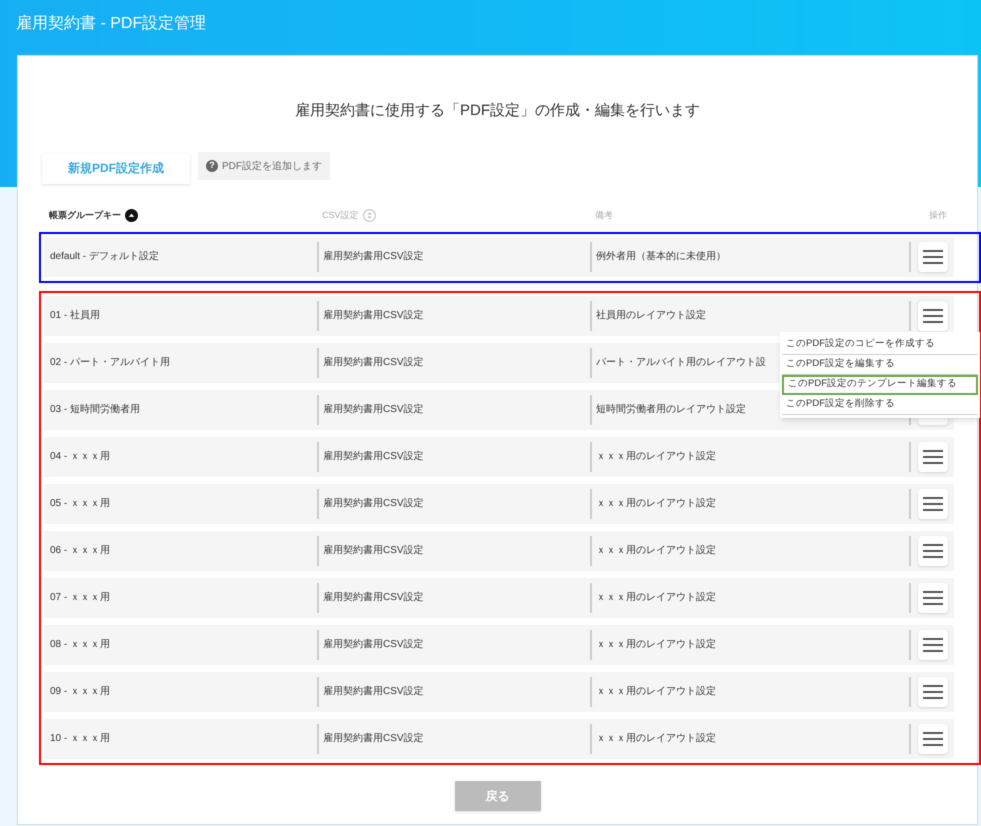 The image size is (981, 826). Describe the element at coordinates (880, 364) in the screenshot. I see `menu-item: このPDF設定を編集する` at that location.